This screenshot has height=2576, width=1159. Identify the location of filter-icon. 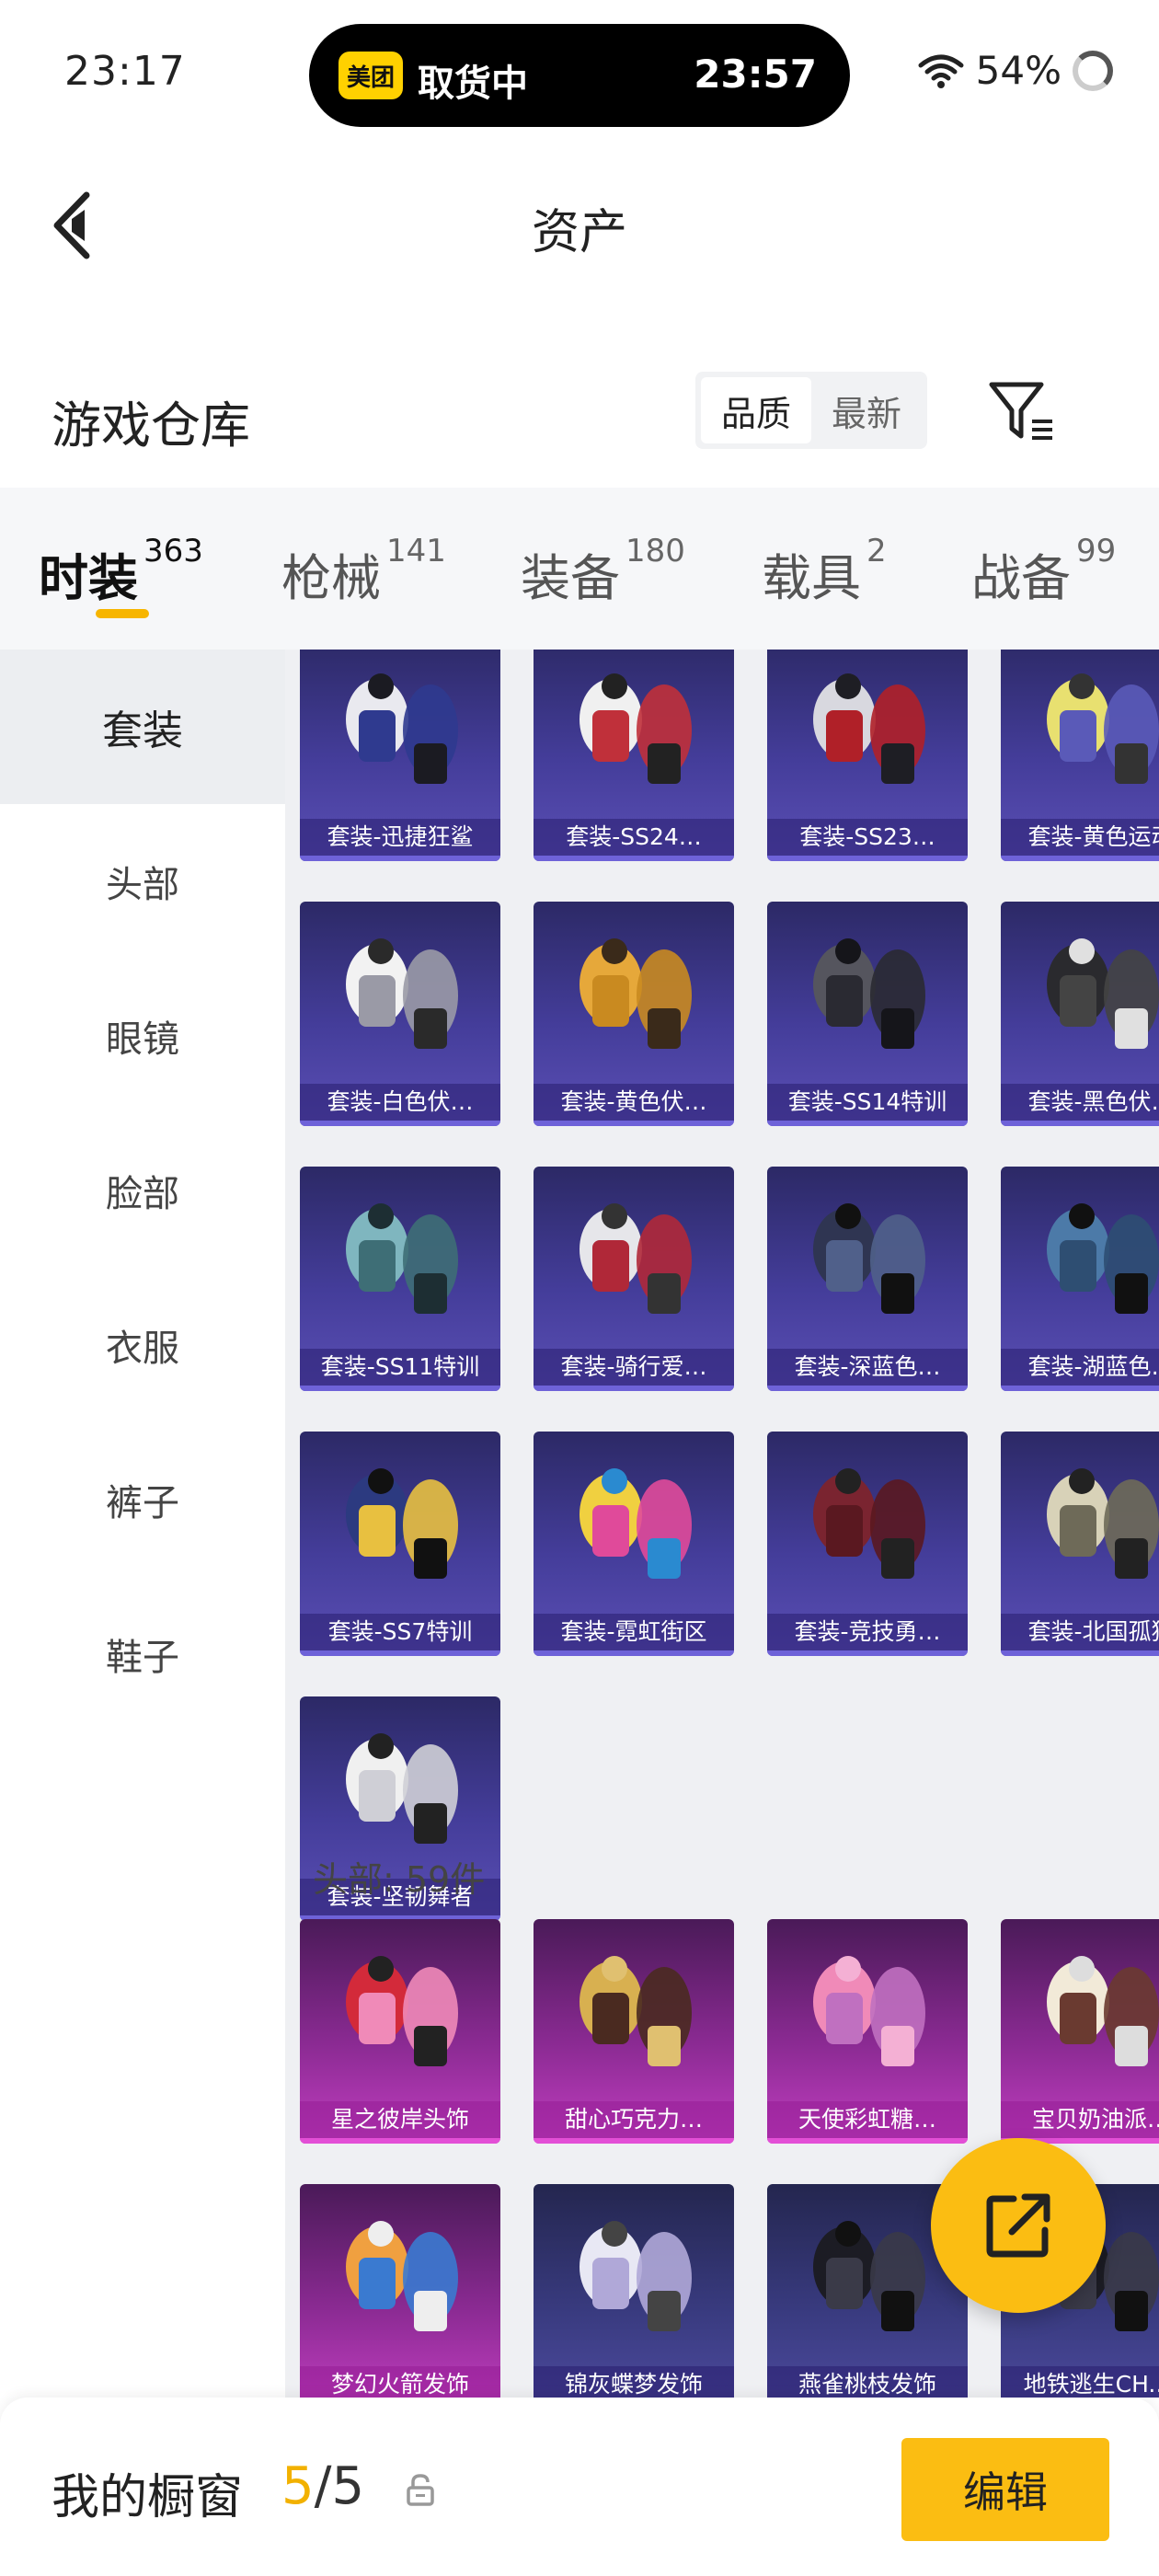
(1022, 411).